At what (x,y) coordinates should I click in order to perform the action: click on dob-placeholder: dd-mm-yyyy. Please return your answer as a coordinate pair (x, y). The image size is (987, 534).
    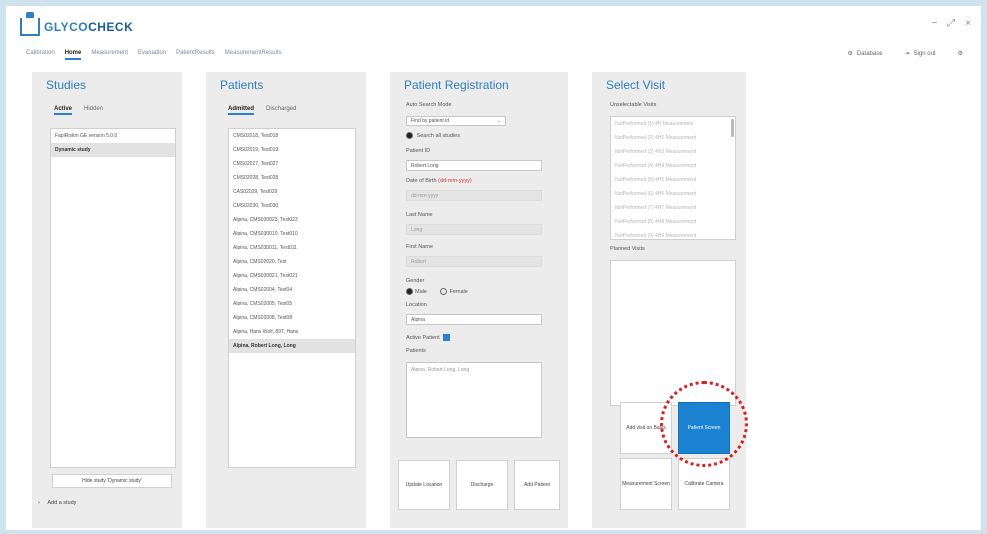
    Looking at the image, I should click on (425, 195).